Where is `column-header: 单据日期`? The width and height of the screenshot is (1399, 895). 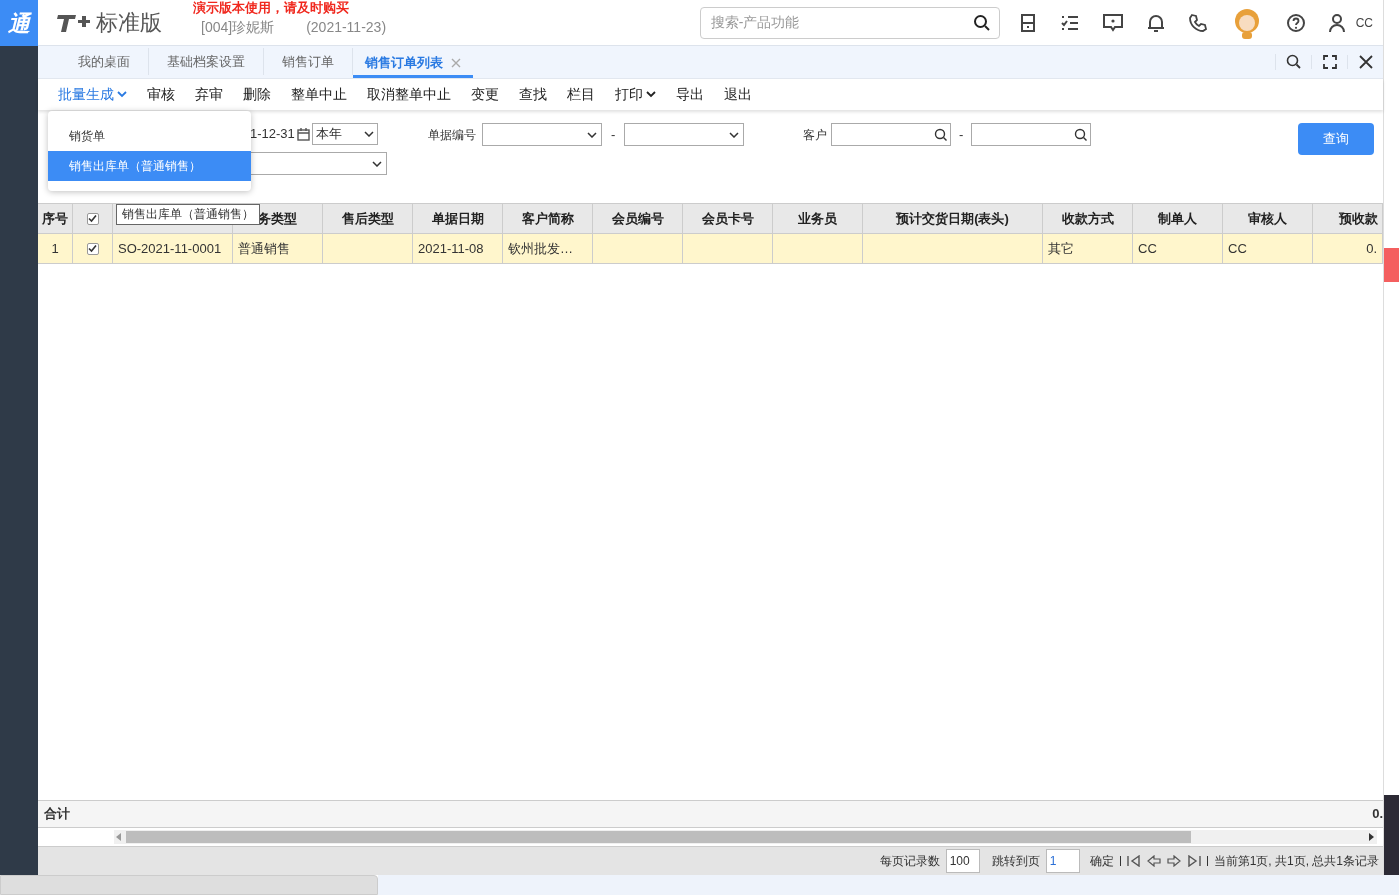
column-header: 单据日期 is located at coordinates (457, 218).